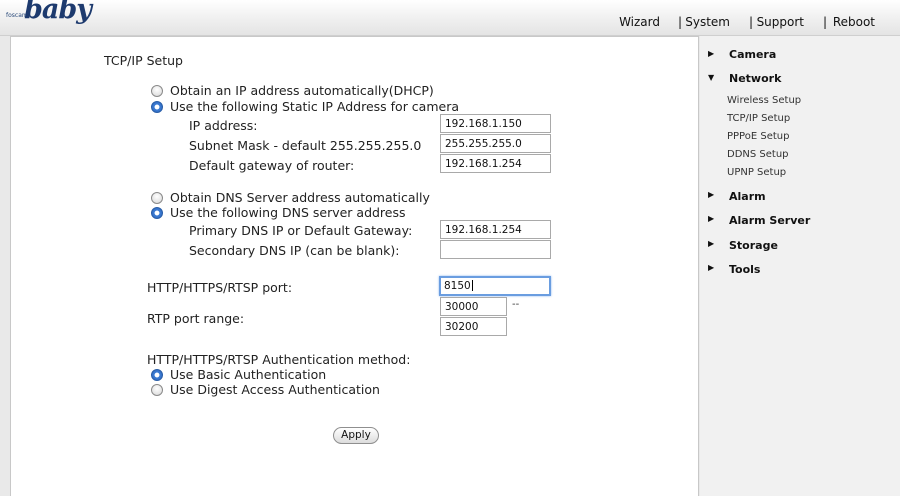 This screenshot has width=900, height=496. I want to click on secondary-dns-label: Secondary DNS IP (can be blank):, so click(294, 250).